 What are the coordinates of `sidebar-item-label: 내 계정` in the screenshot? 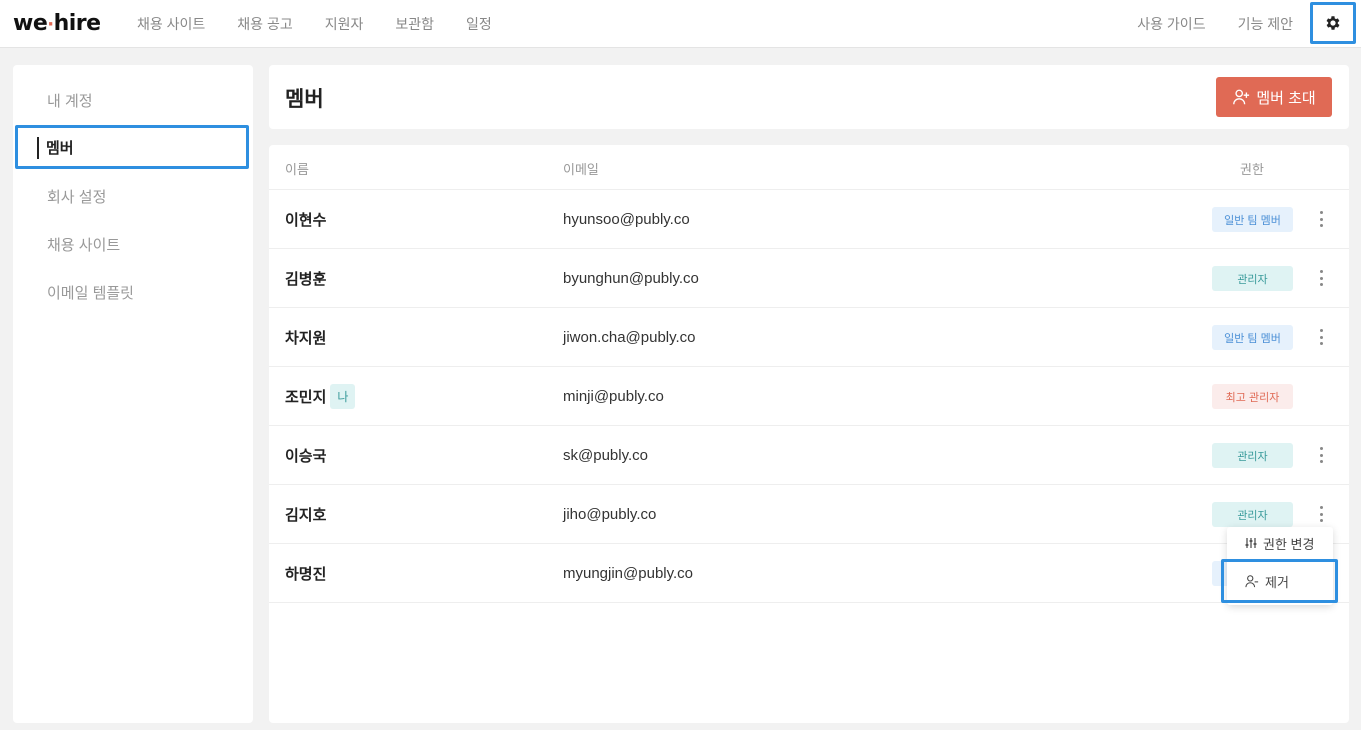 It's located at (70, 101).